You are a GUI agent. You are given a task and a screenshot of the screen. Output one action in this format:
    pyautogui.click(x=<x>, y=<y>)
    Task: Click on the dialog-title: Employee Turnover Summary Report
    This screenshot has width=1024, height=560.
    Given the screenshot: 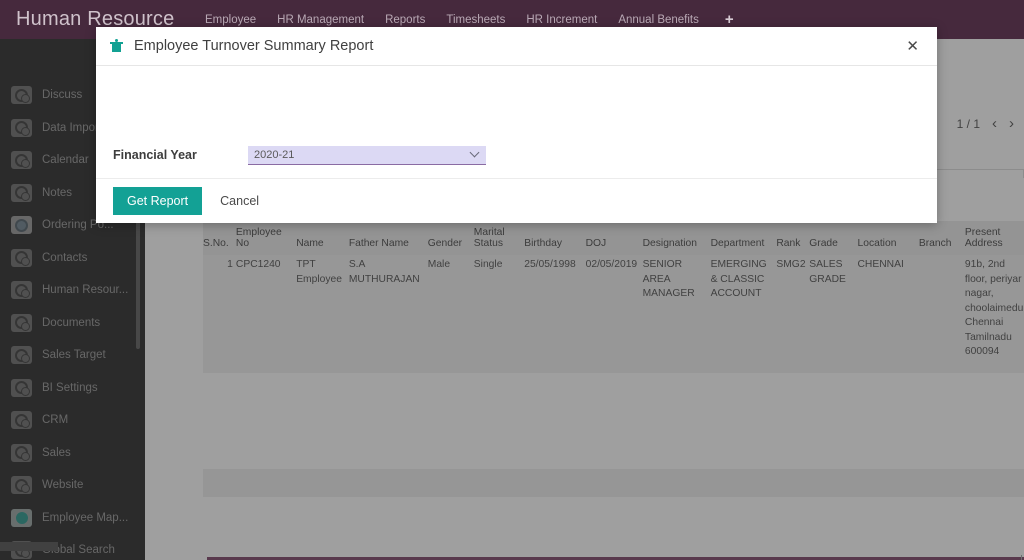 What is the action you would take?
    pyautogui.click(x=254, y=46)
    